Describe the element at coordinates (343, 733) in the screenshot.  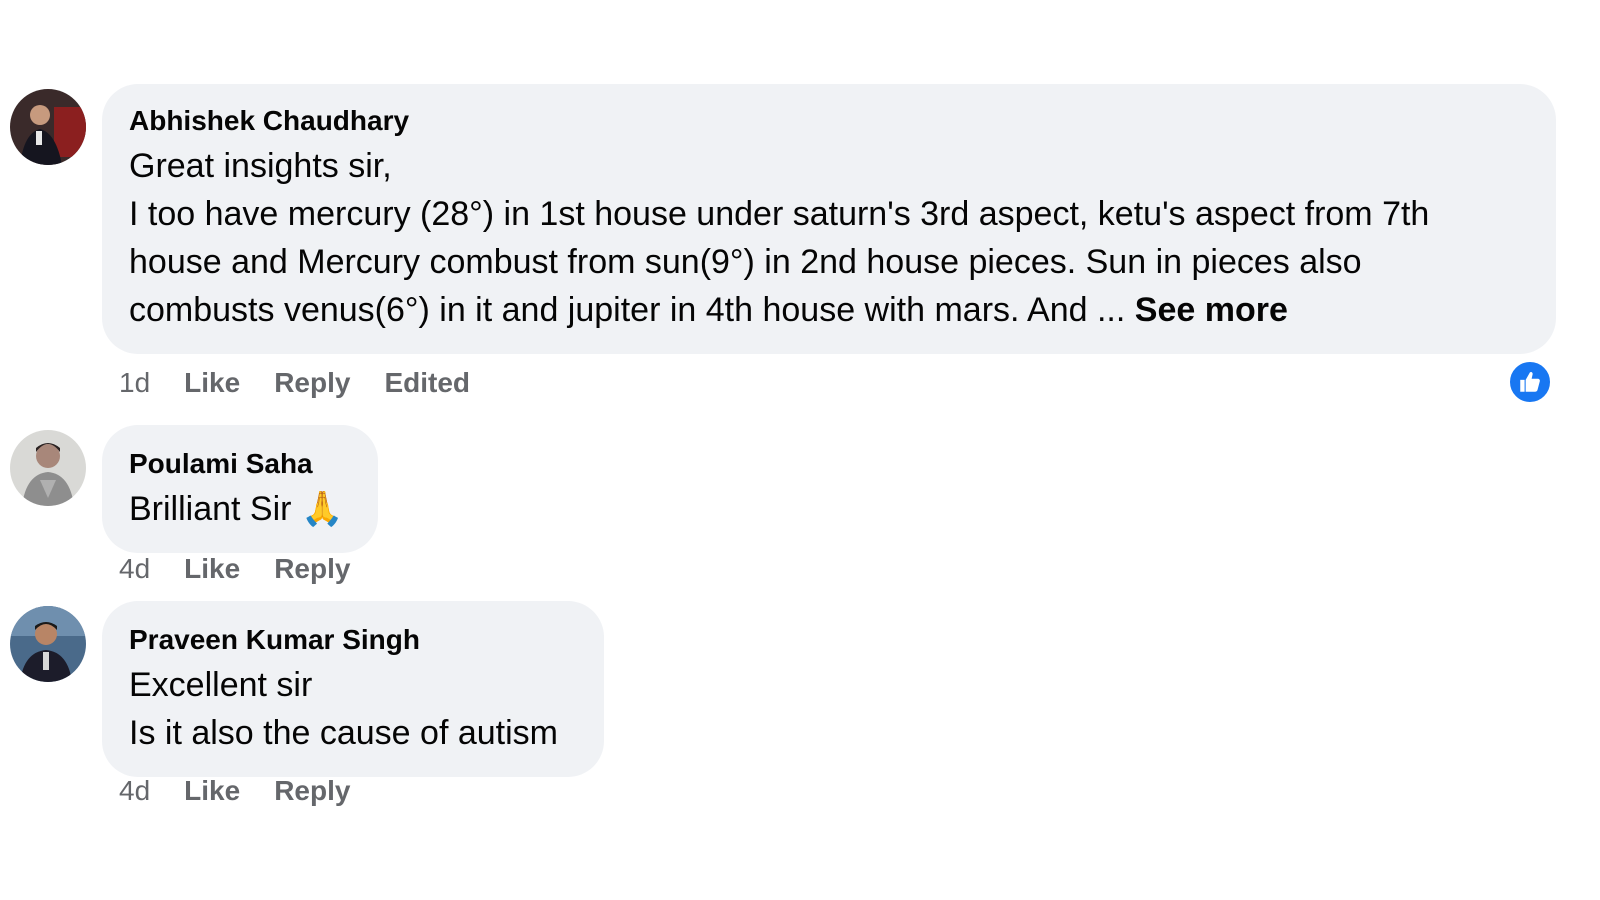
I see `comment-text-line: Is it also the cause of autism` at that location.